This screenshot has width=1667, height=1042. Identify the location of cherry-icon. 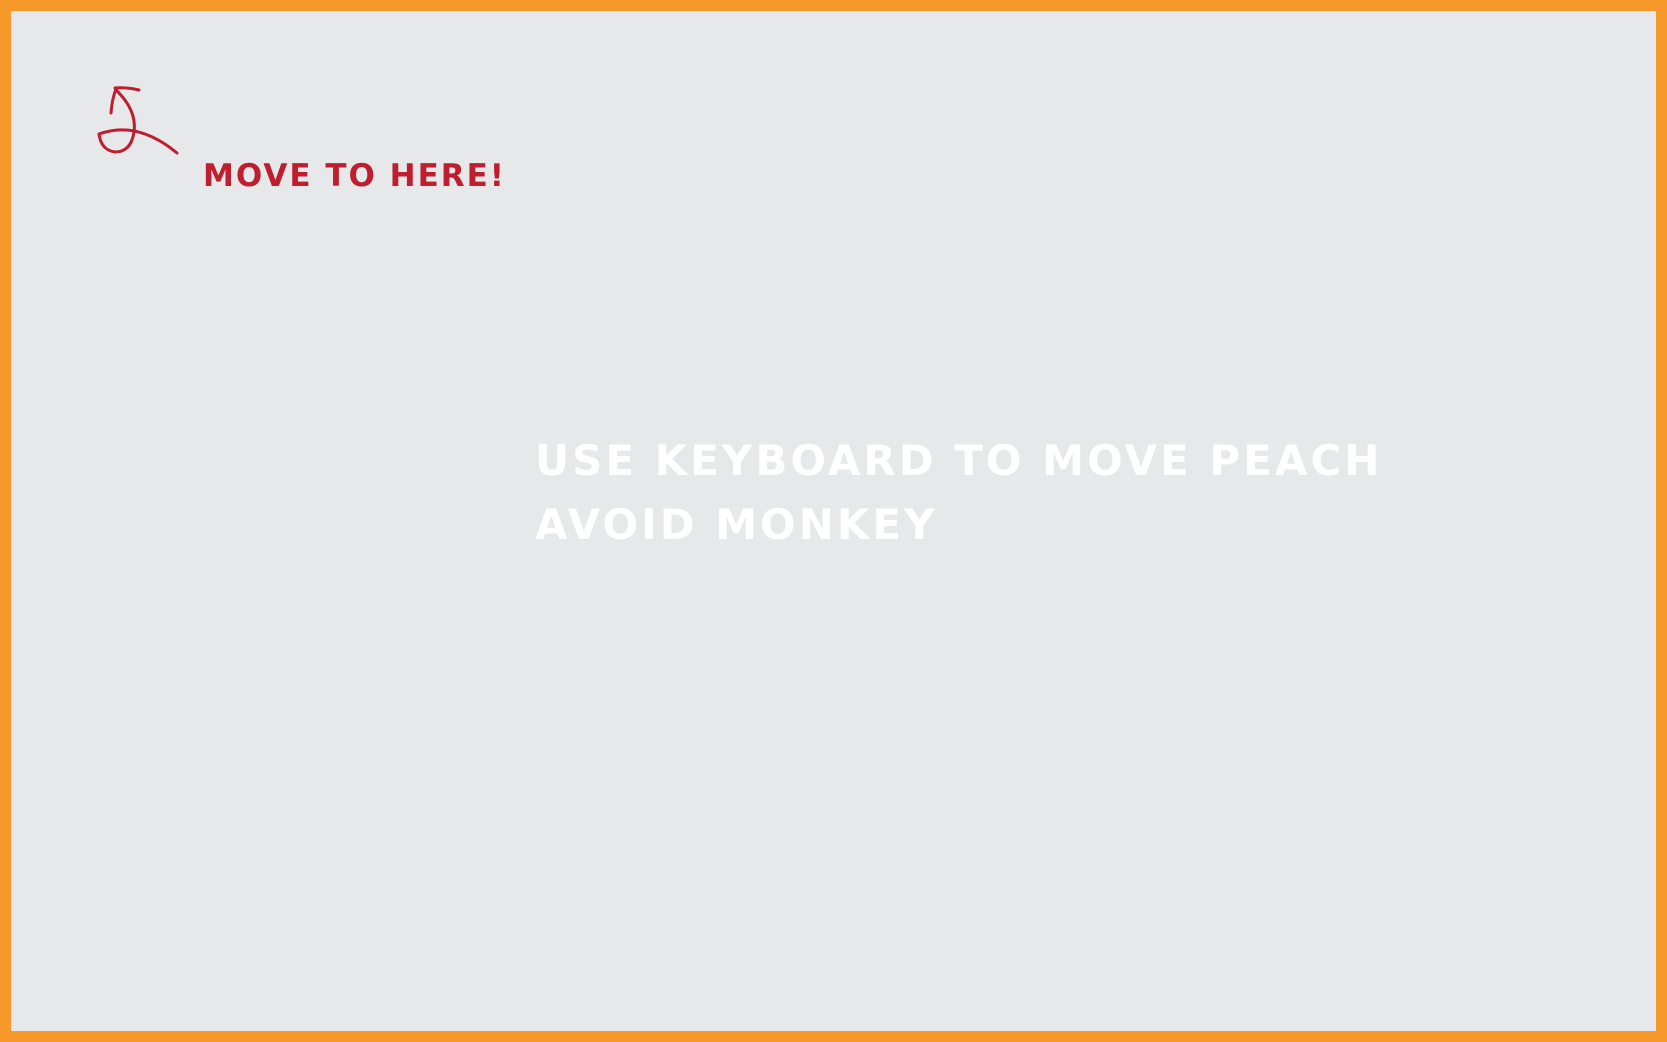
(138, 120).